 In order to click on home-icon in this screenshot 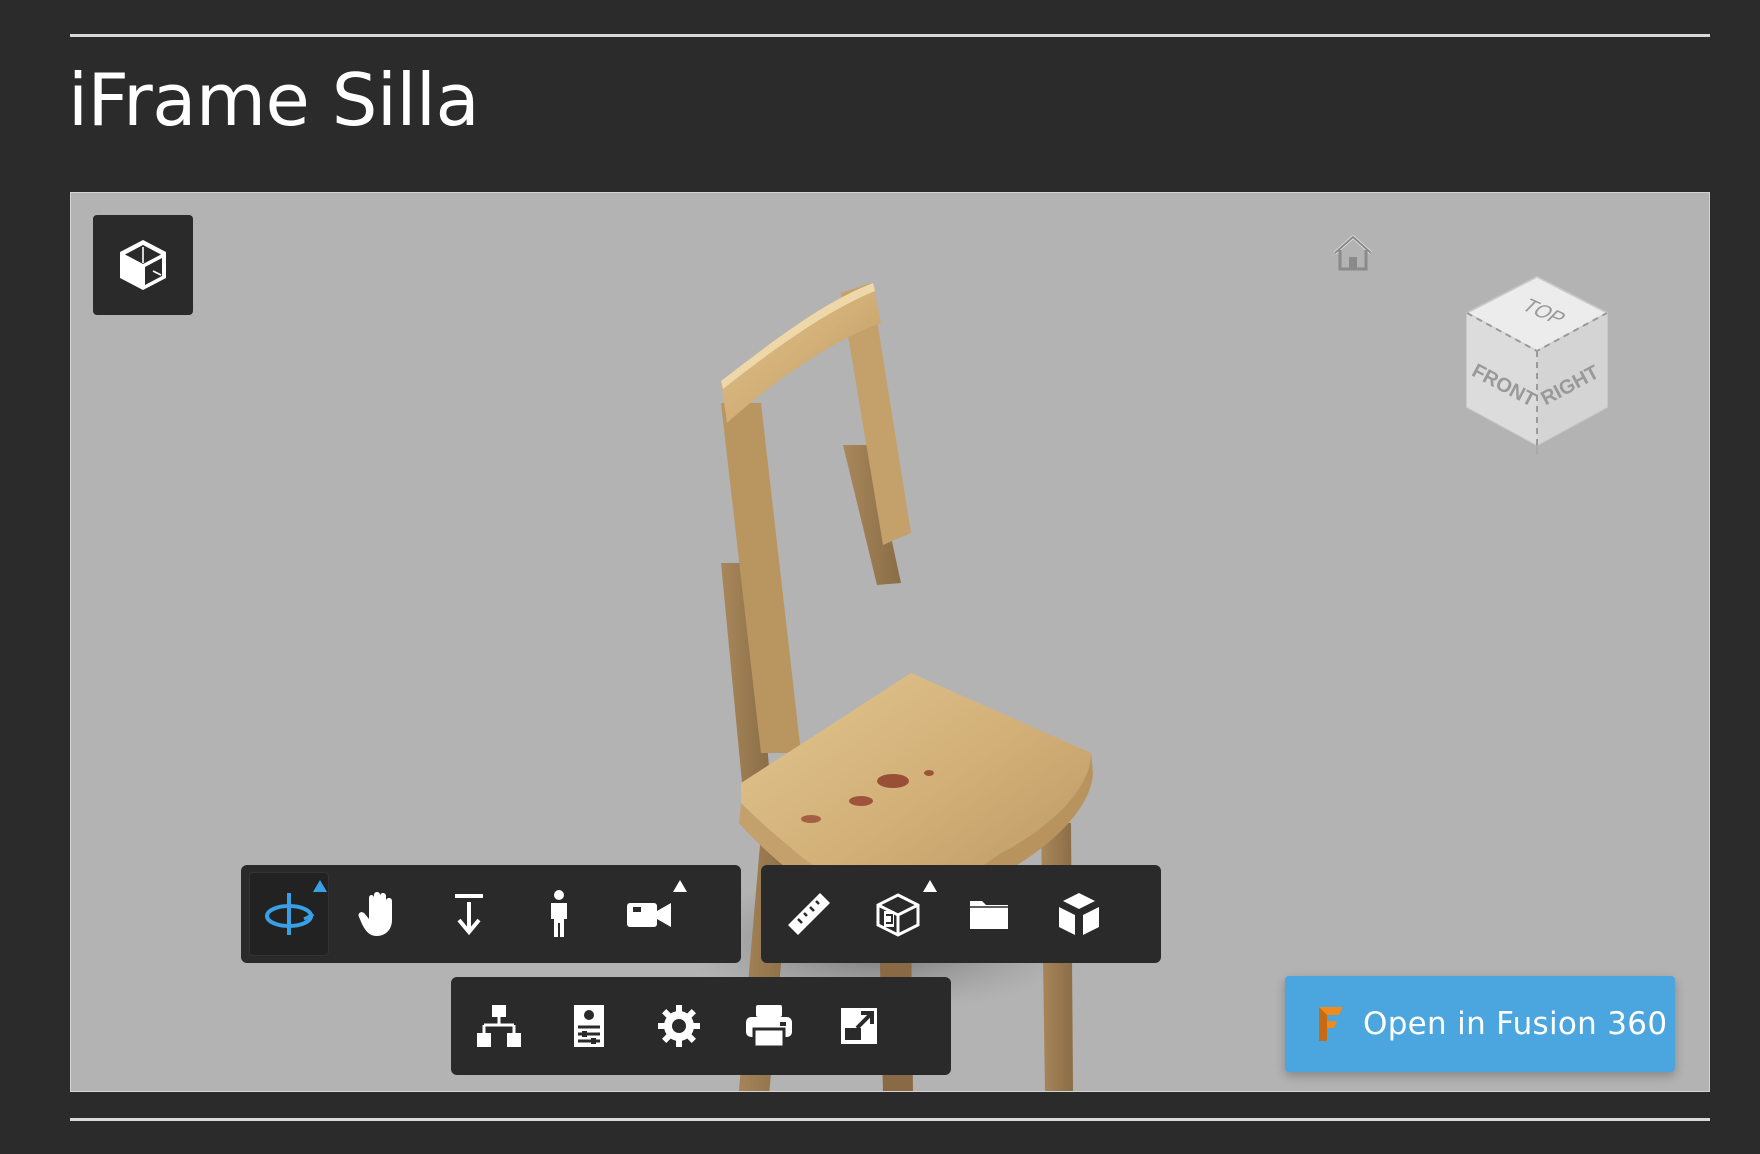, I will do `click(1353, 253)`.